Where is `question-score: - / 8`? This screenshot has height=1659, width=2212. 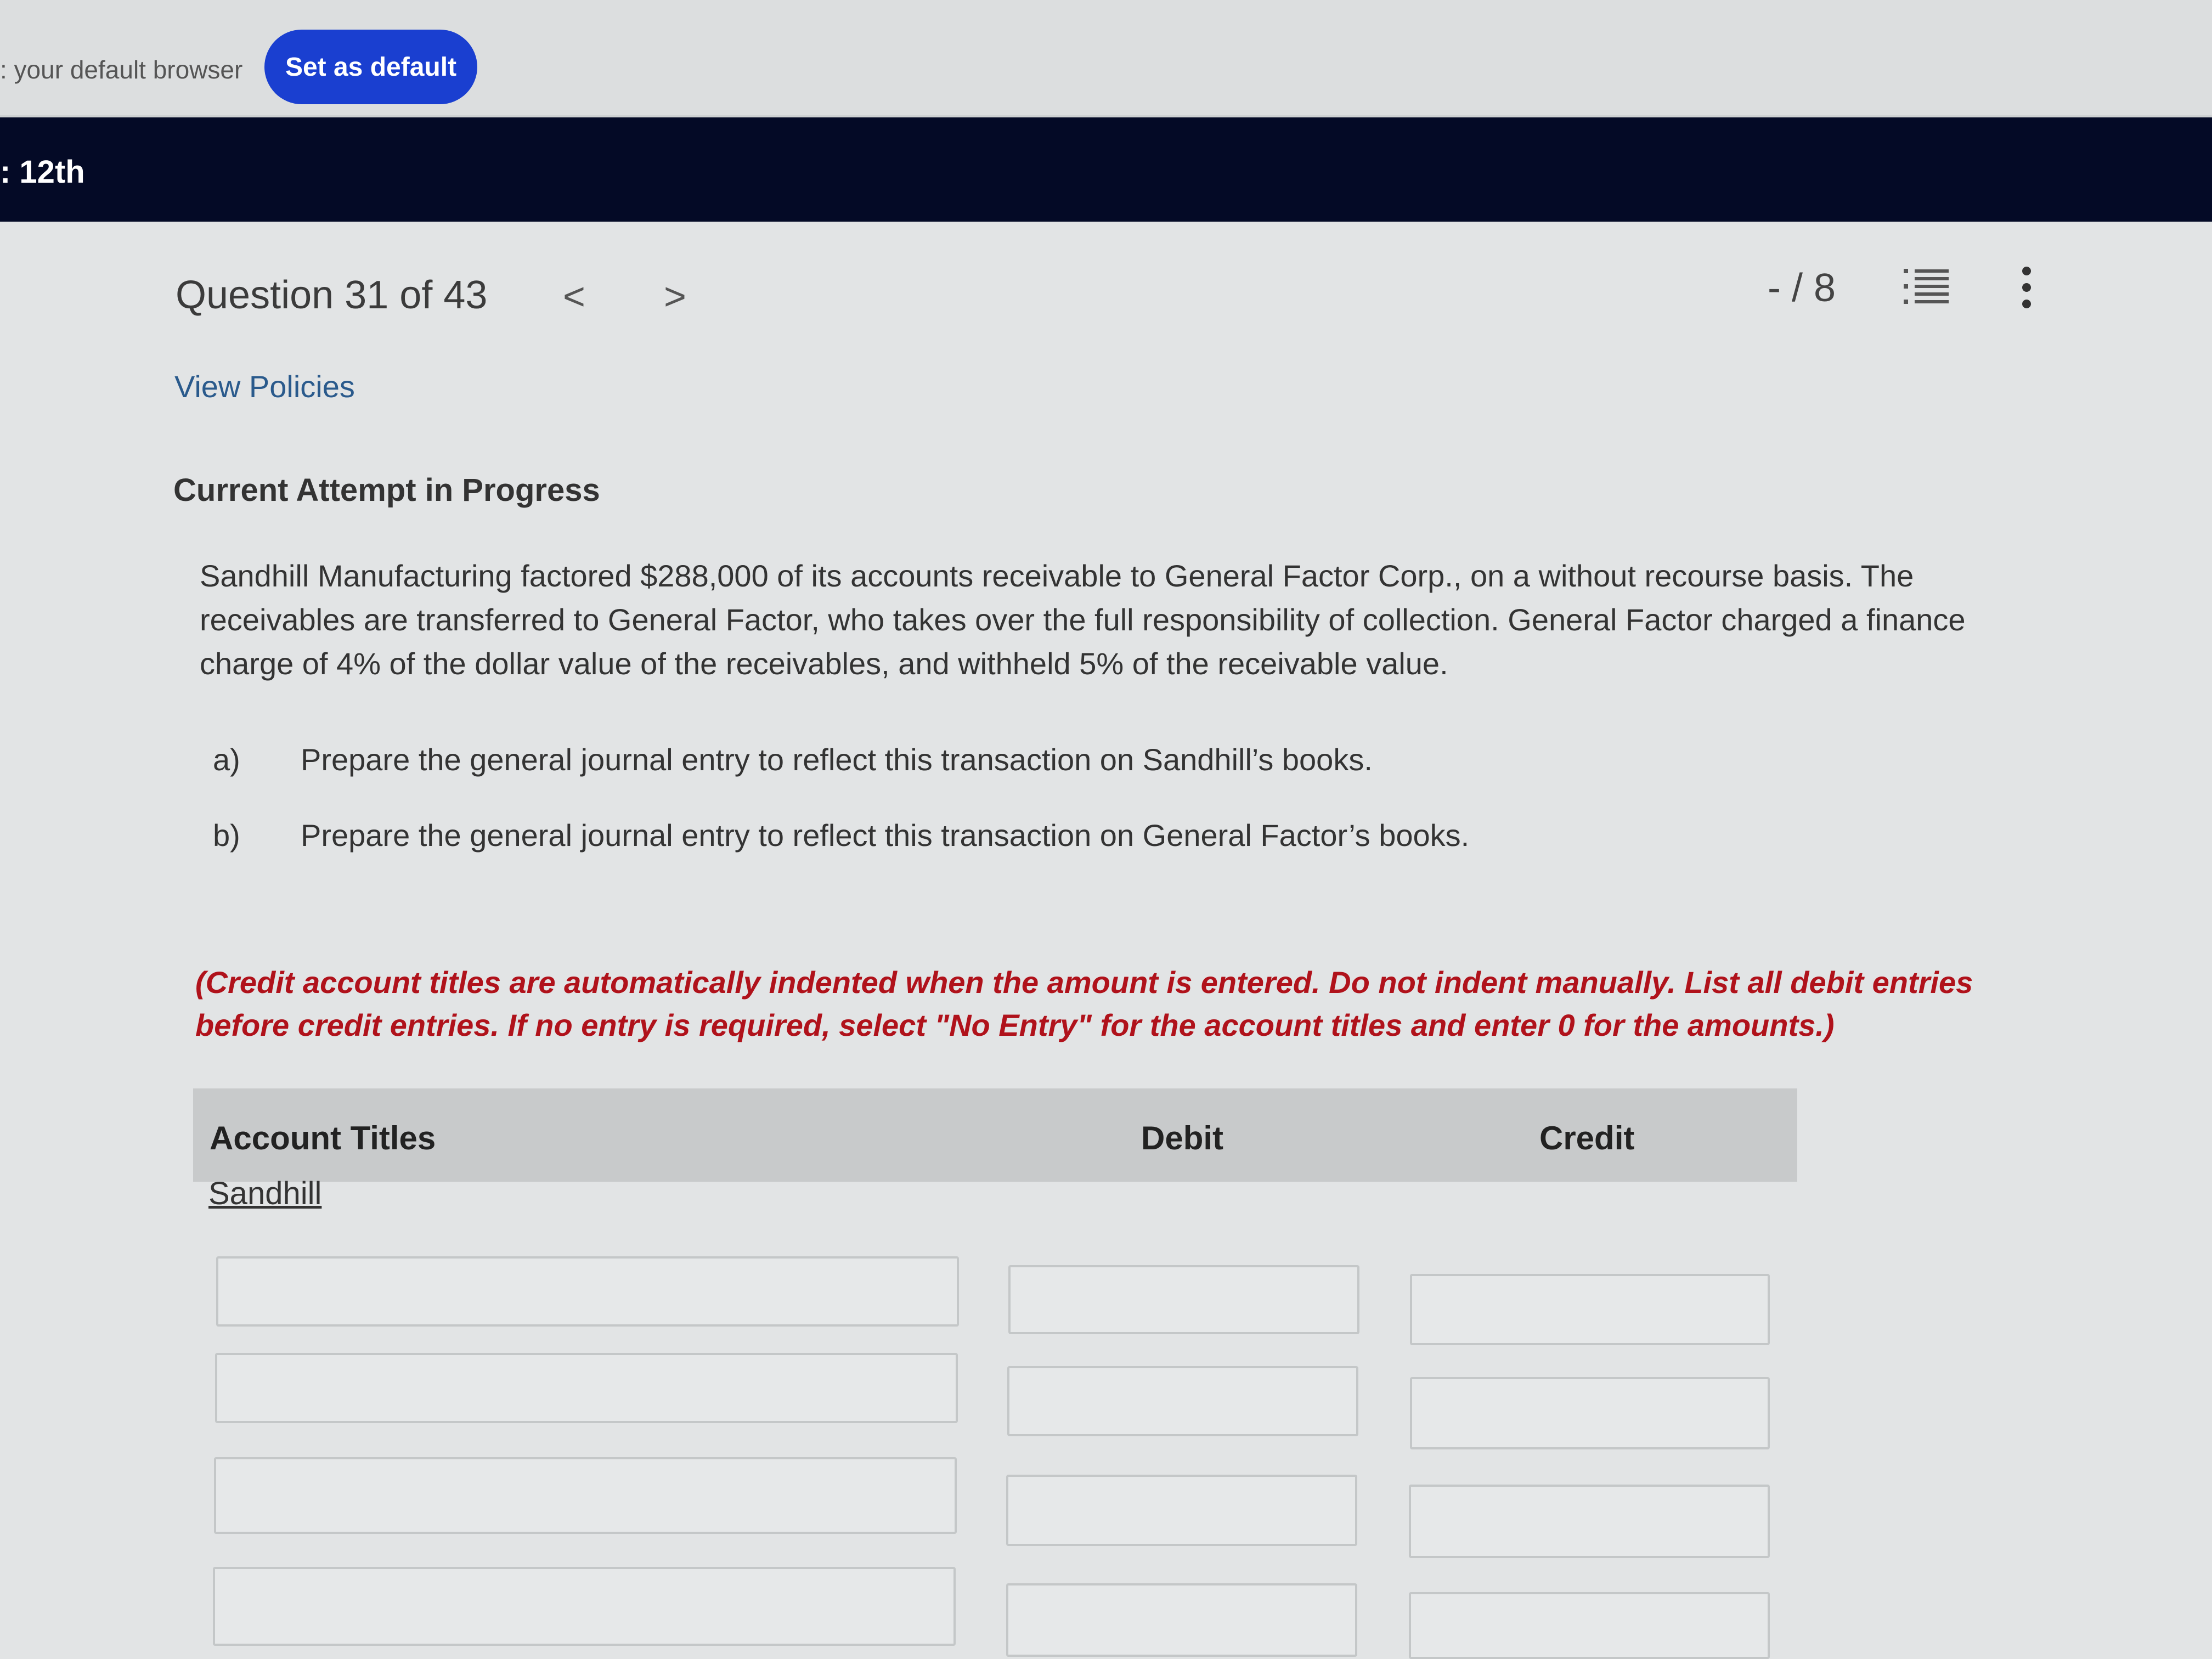 question-score: - / 8 is located at coordinates (1802, 288).